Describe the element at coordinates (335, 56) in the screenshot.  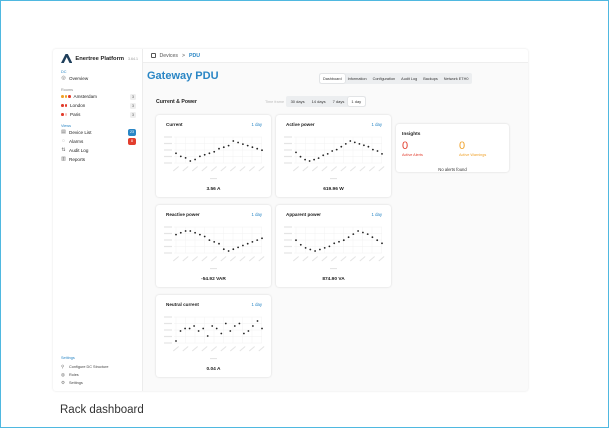
I see `breadcrumb: Devices > PDU` at that location.